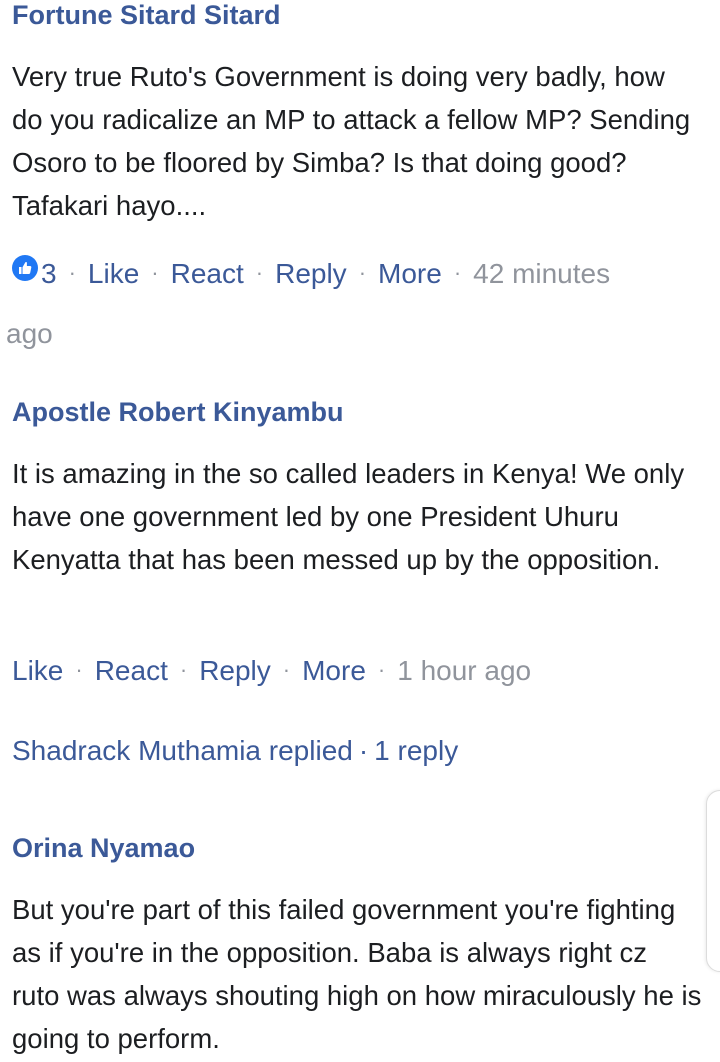  Describe the element at coordinates (464, 670) in the screenshot. I see `comment-timestamp: 1 hour ago` at that location.